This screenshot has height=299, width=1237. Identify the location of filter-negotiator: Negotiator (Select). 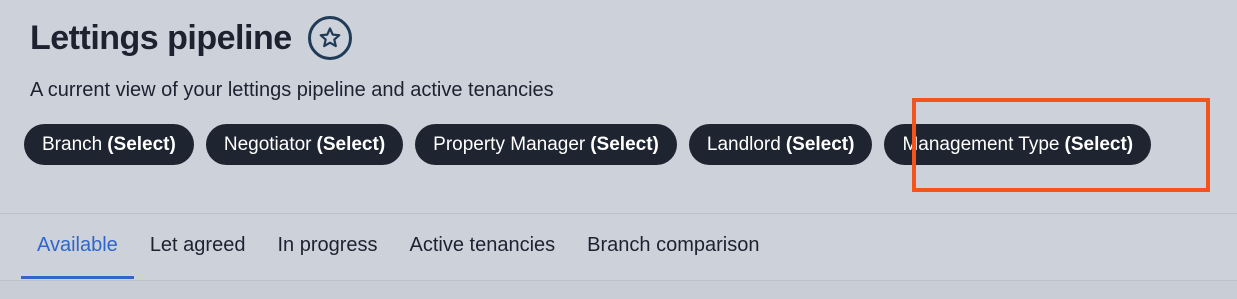
(304, 144).